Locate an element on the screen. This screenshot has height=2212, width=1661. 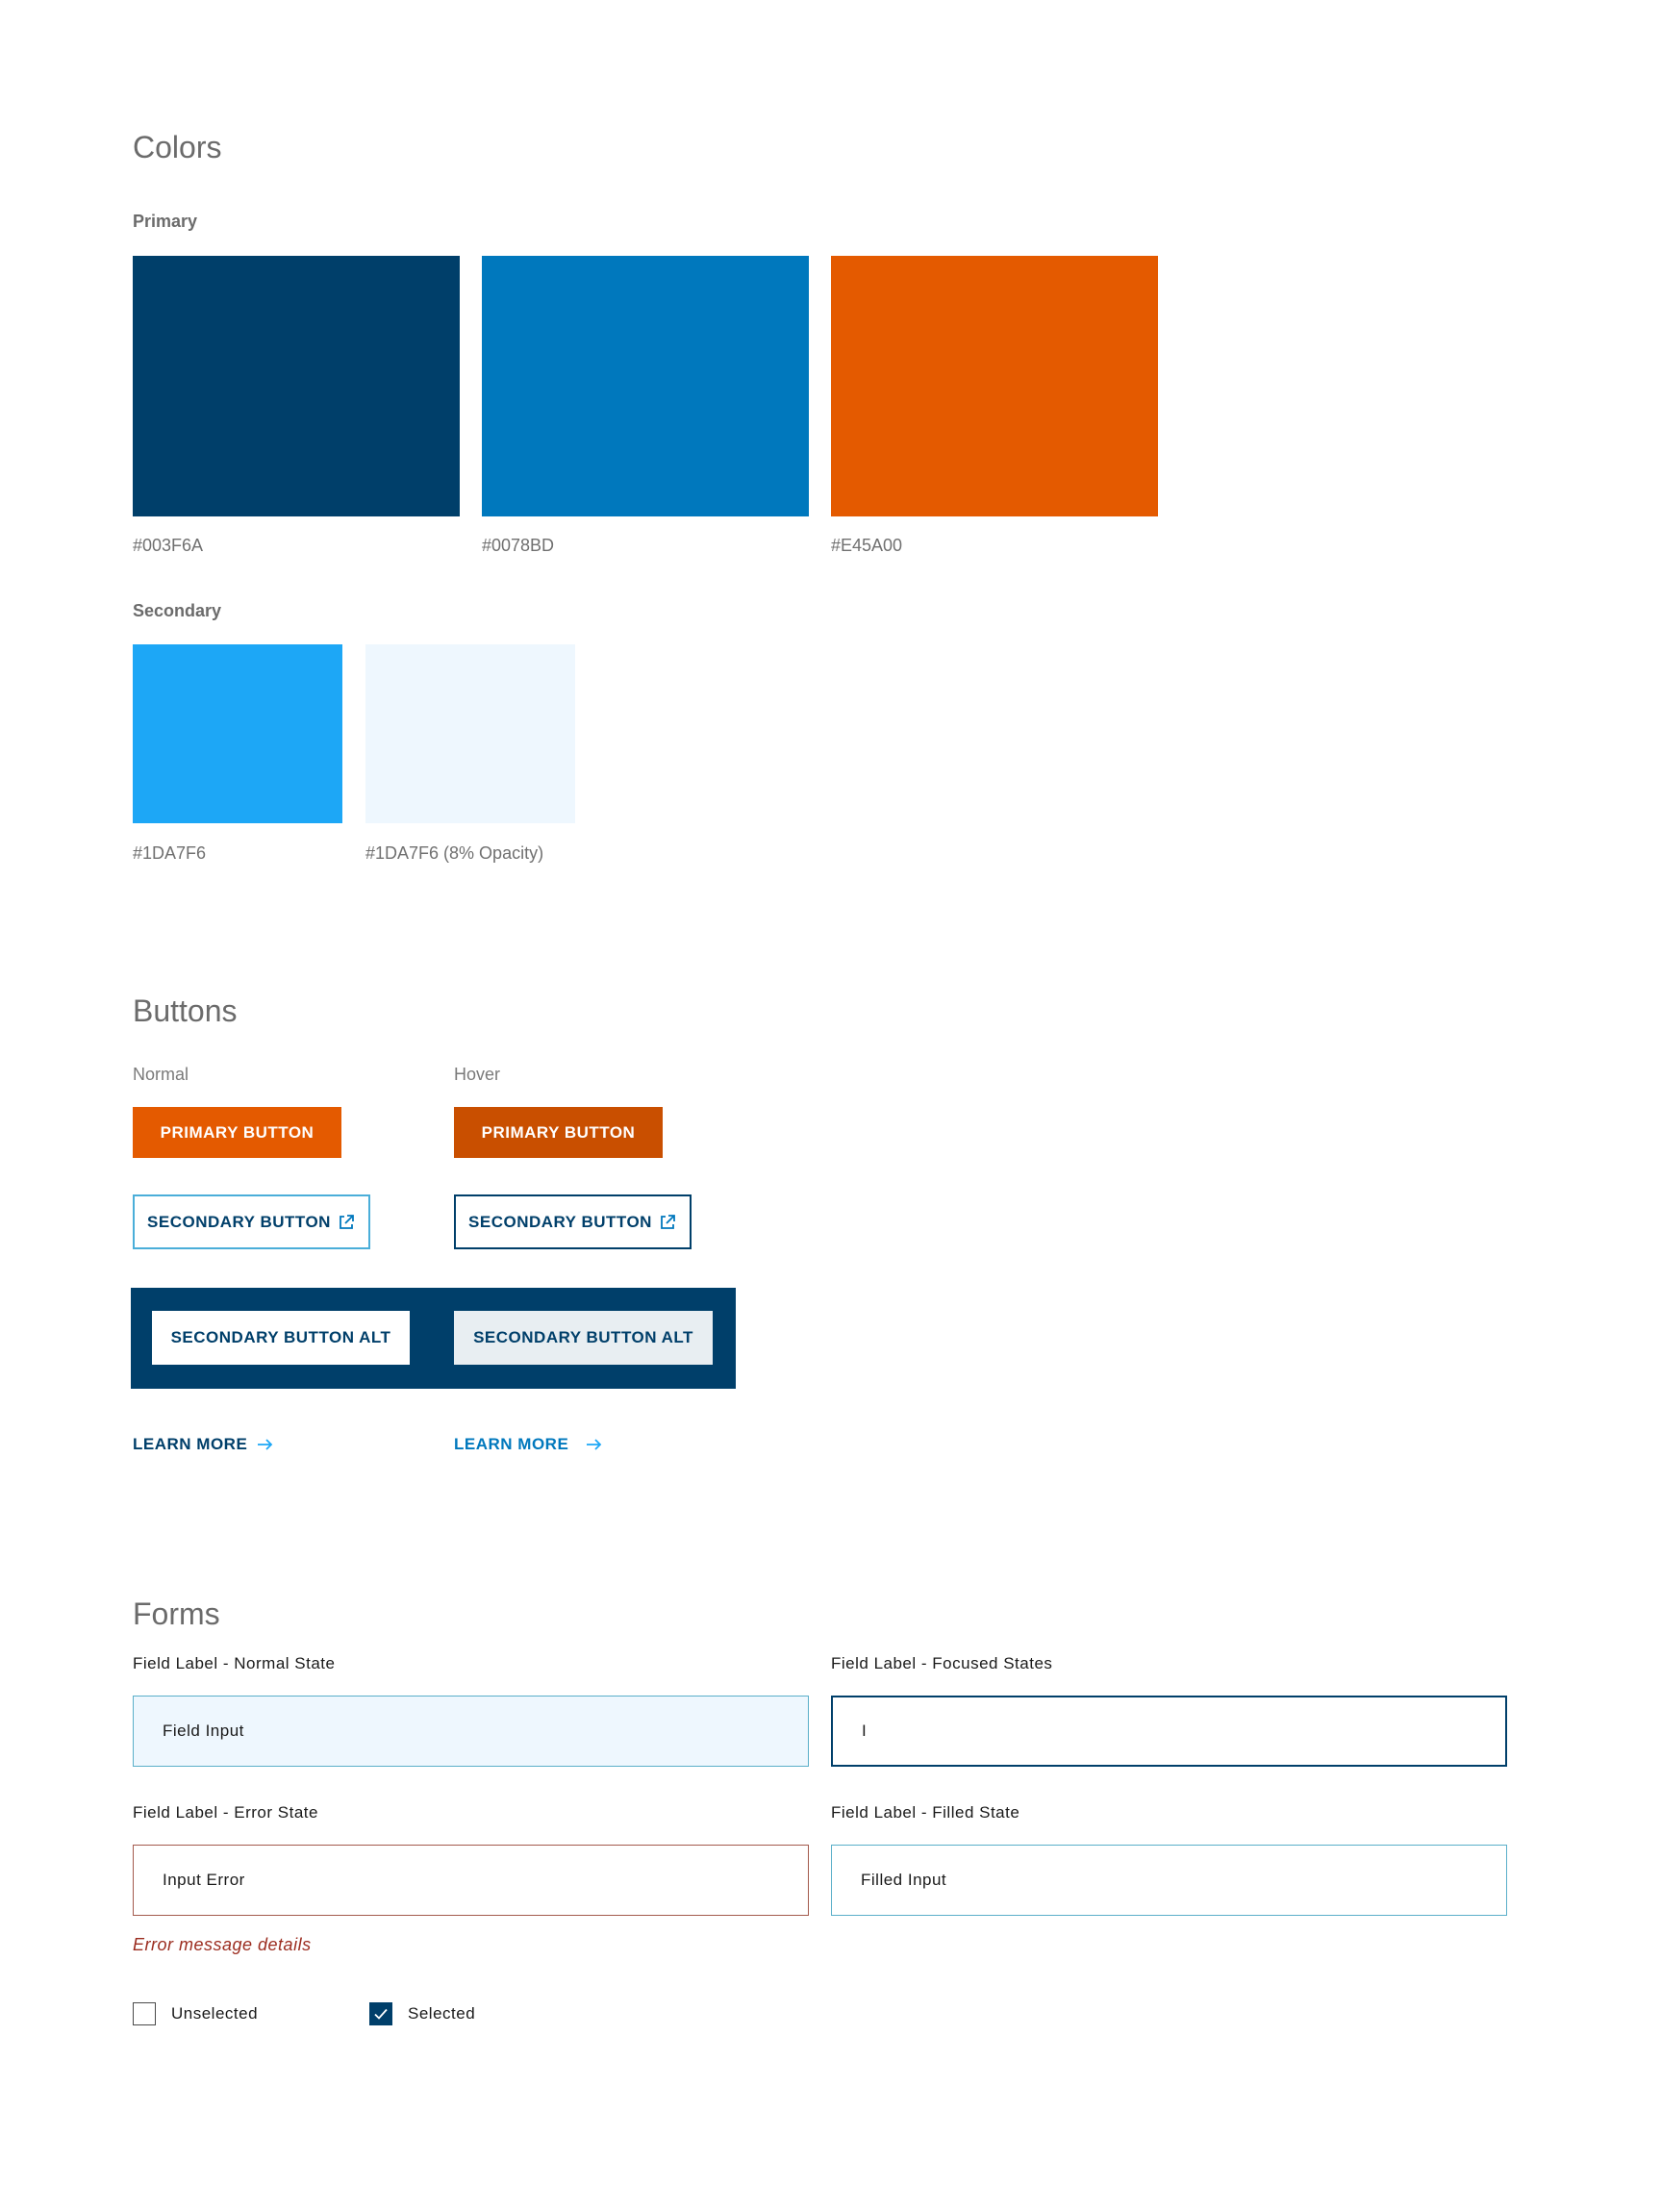
hex-primary-navy: #003F6A is located at coordinates (168, 545).